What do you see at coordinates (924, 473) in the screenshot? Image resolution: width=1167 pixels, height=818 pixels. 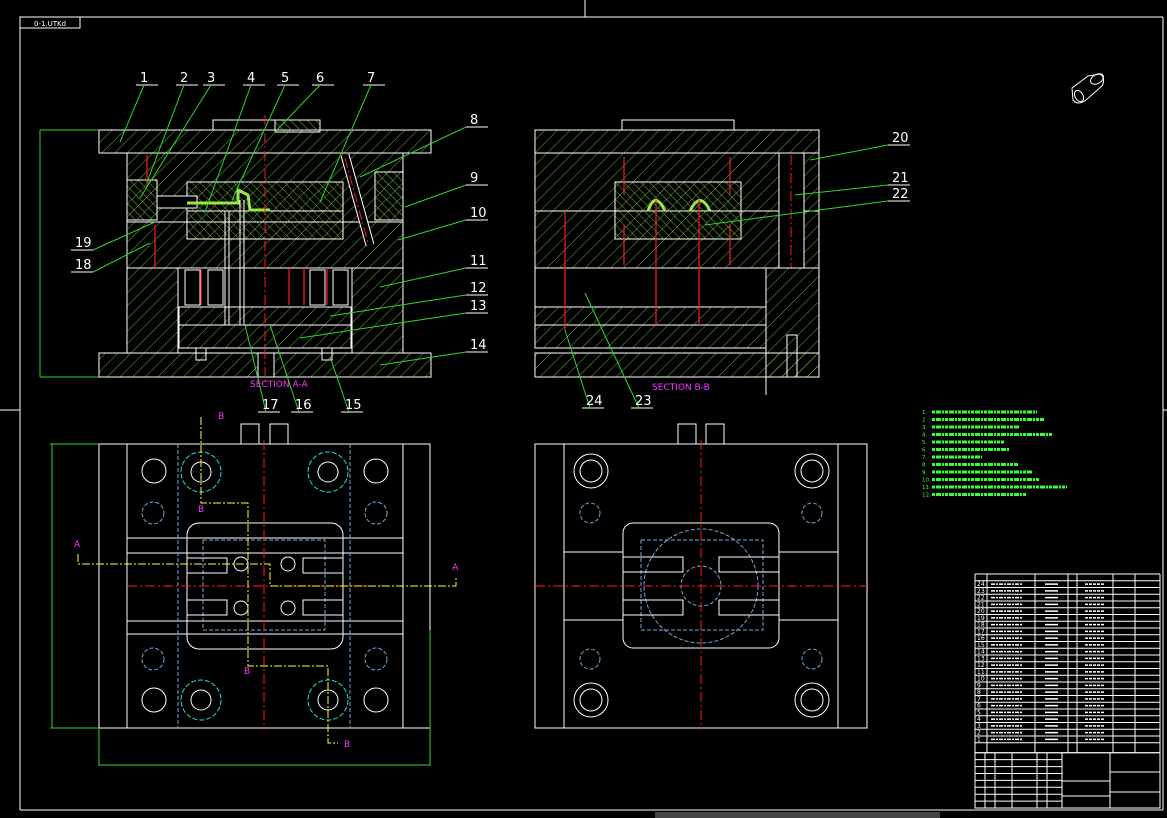 I see `note-number: 9.` at bounding box center [924, 473].